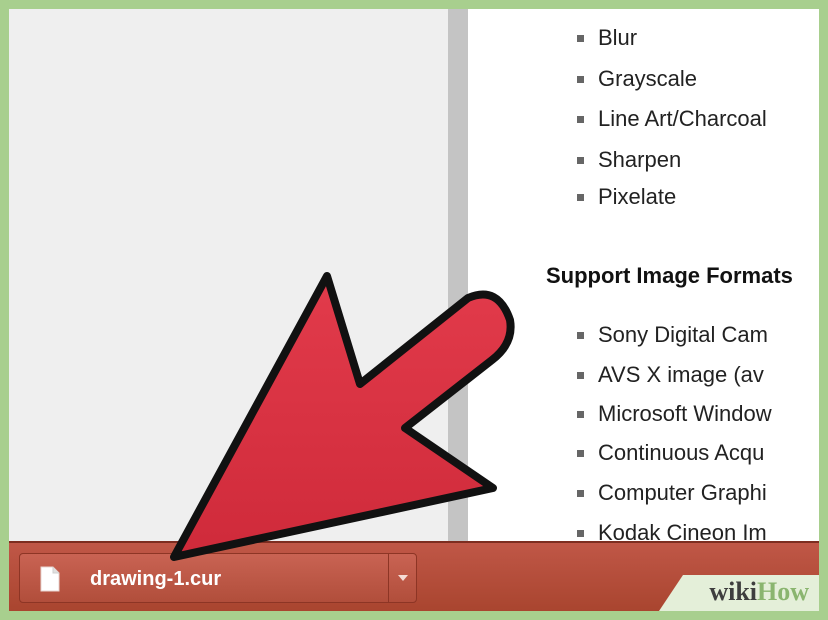  What do you see at coordinates (458, 275) in the screenshot?
I see `pane-divider` at bounding box center [458, 275].